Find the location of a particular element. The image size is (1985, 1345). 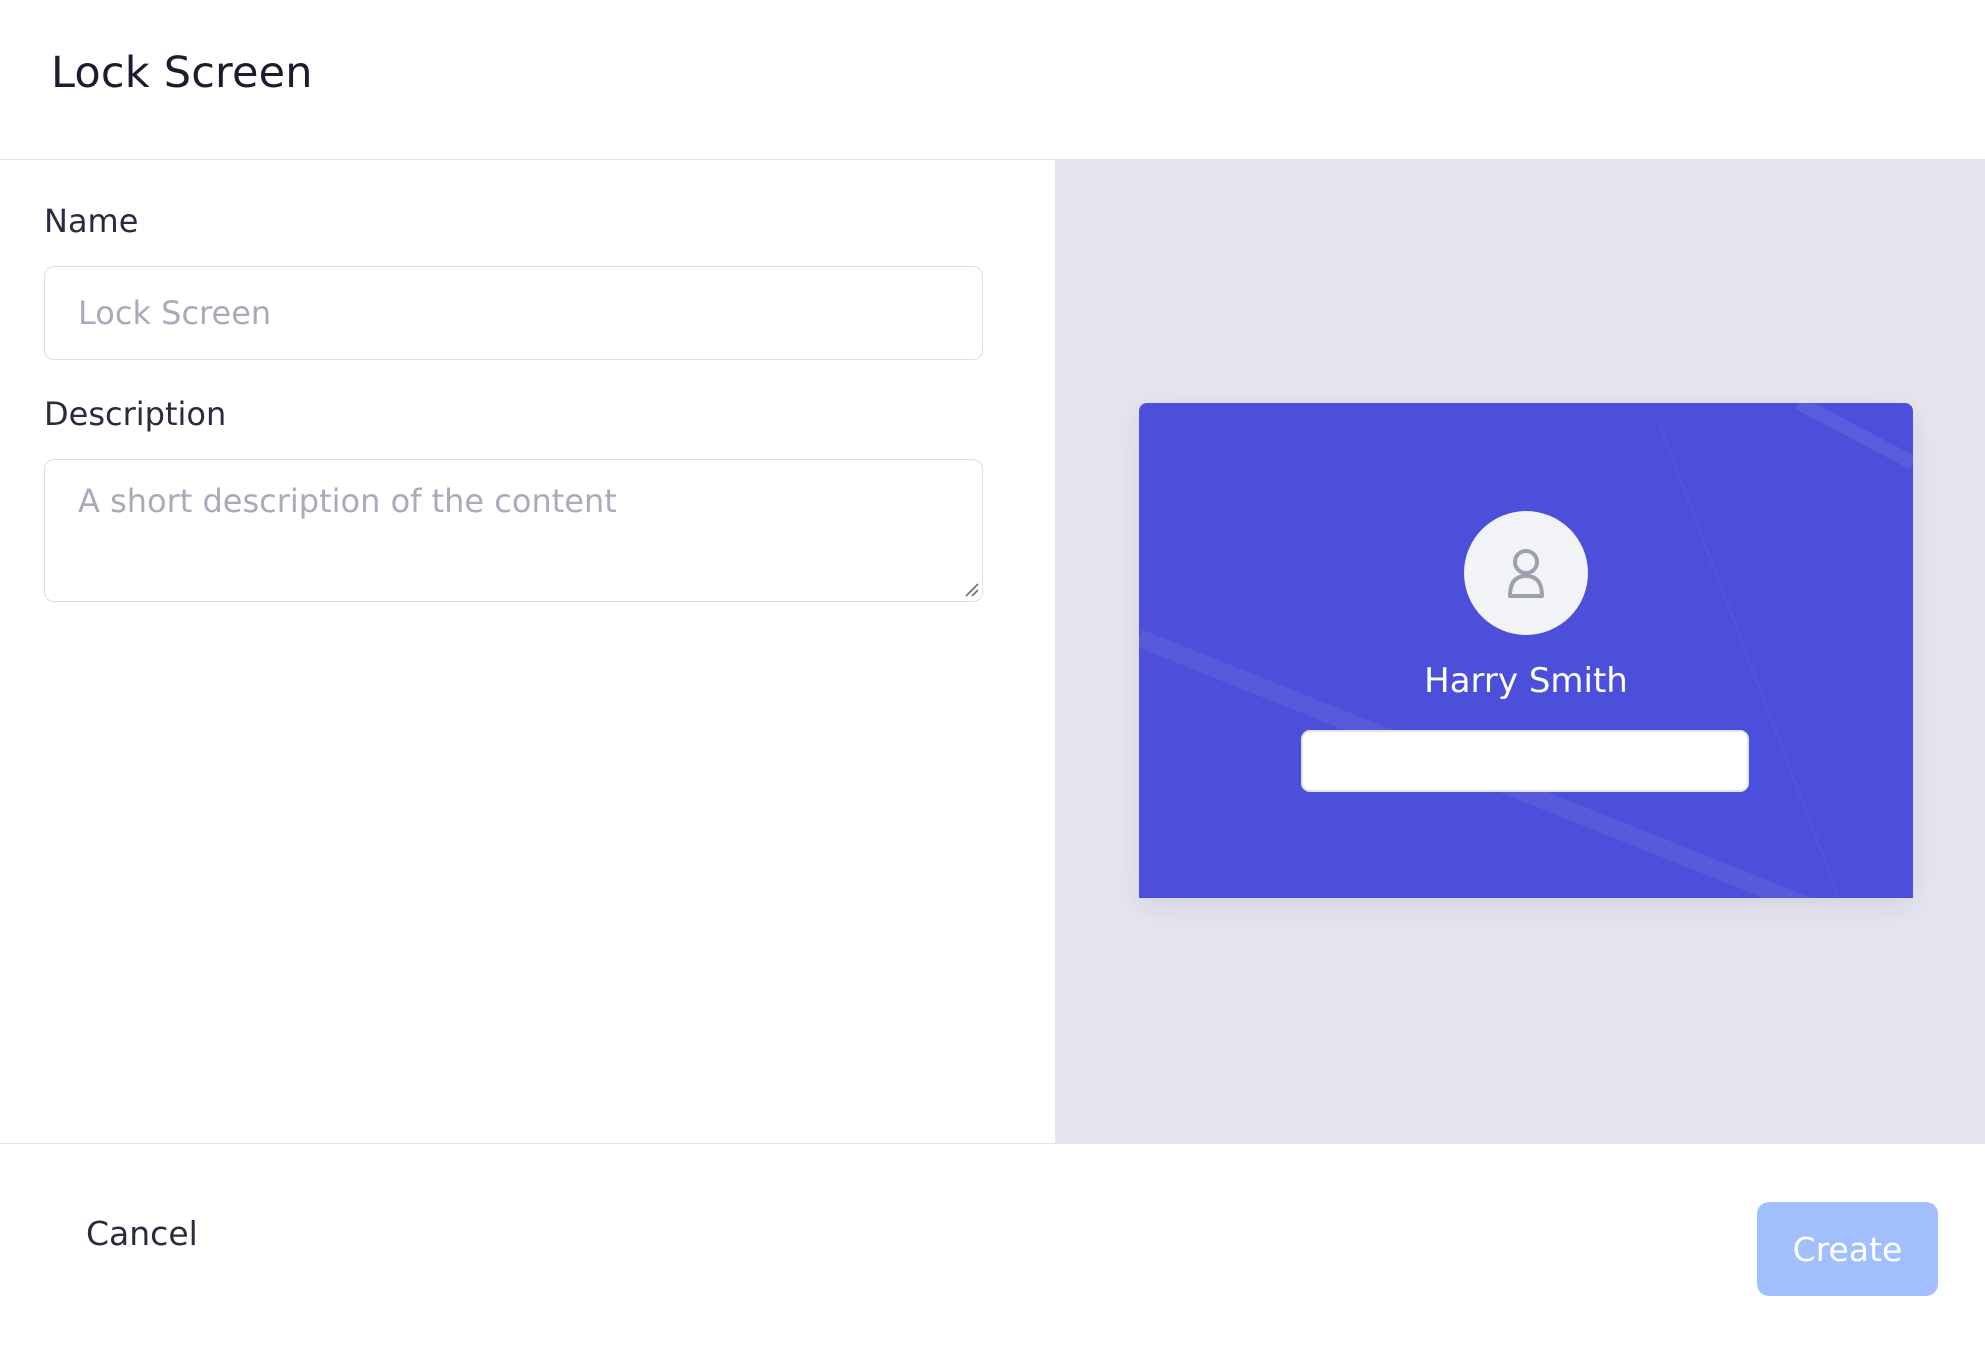

description-textarea is located at coordinates (513, 530).